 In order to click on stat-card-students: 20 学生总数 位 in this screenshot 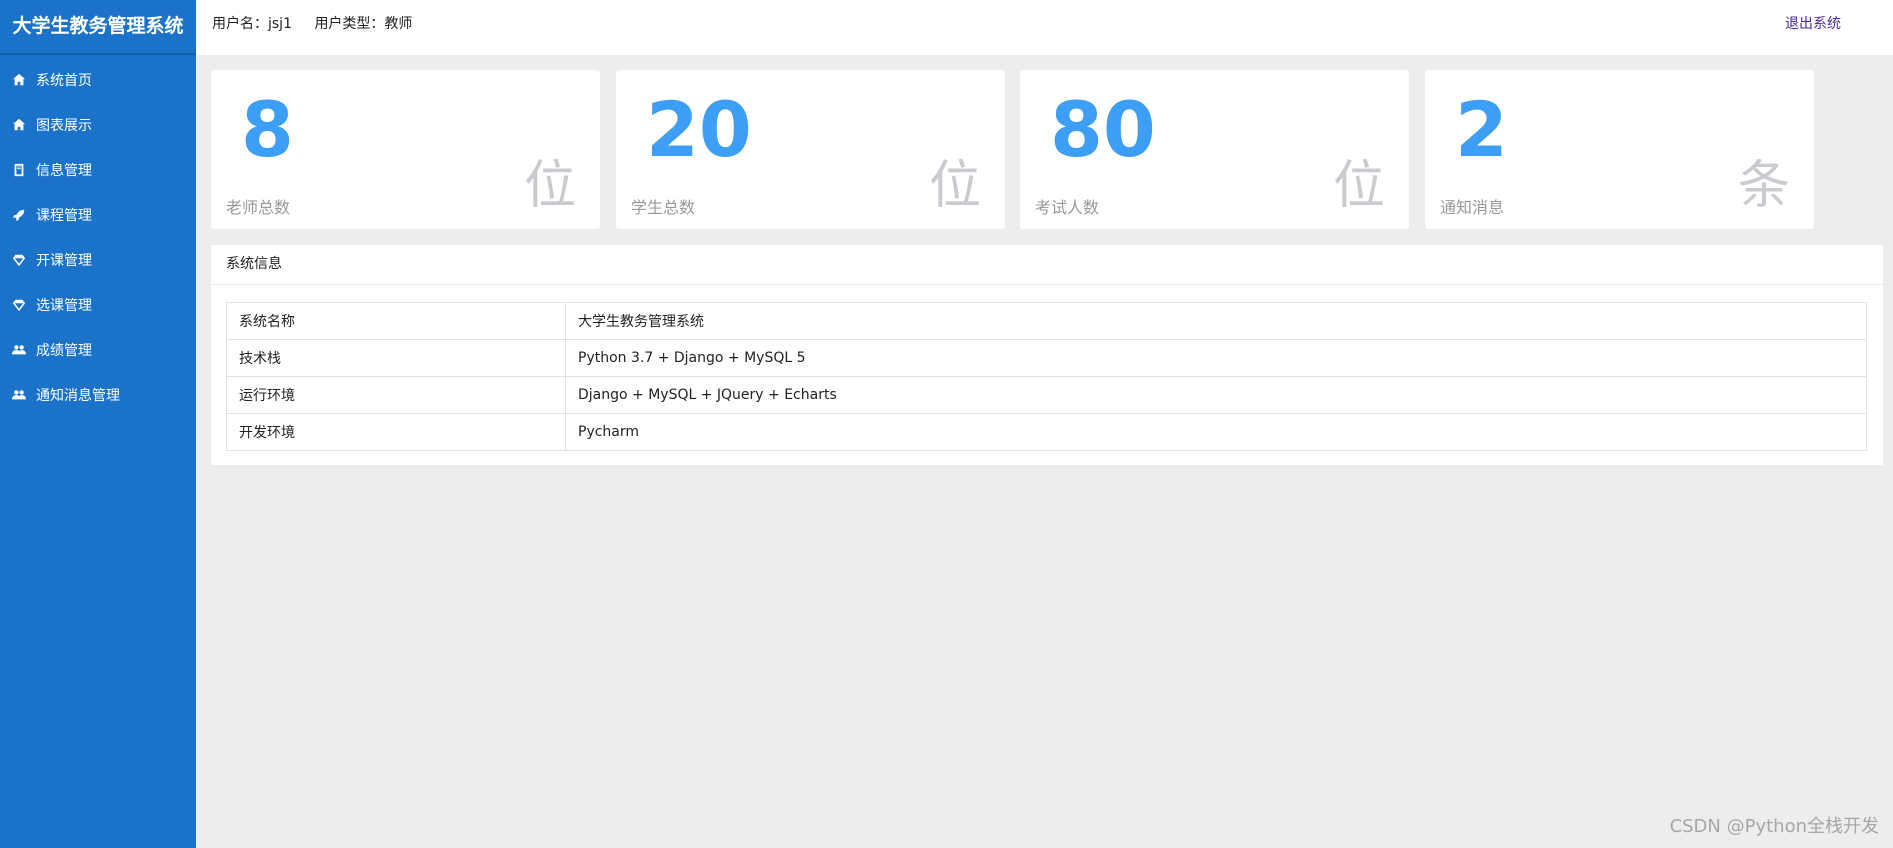, I will do `click(810, 149)`.